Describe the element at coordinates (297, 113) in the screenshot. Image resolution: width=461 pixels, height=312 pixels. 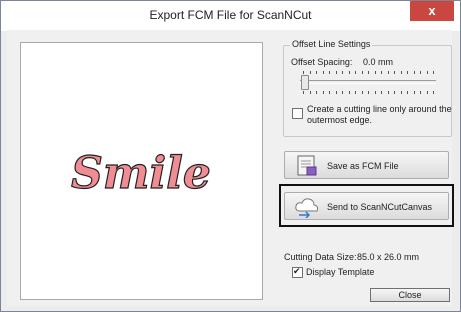
I see `cutting-line-checkbox` at that location.